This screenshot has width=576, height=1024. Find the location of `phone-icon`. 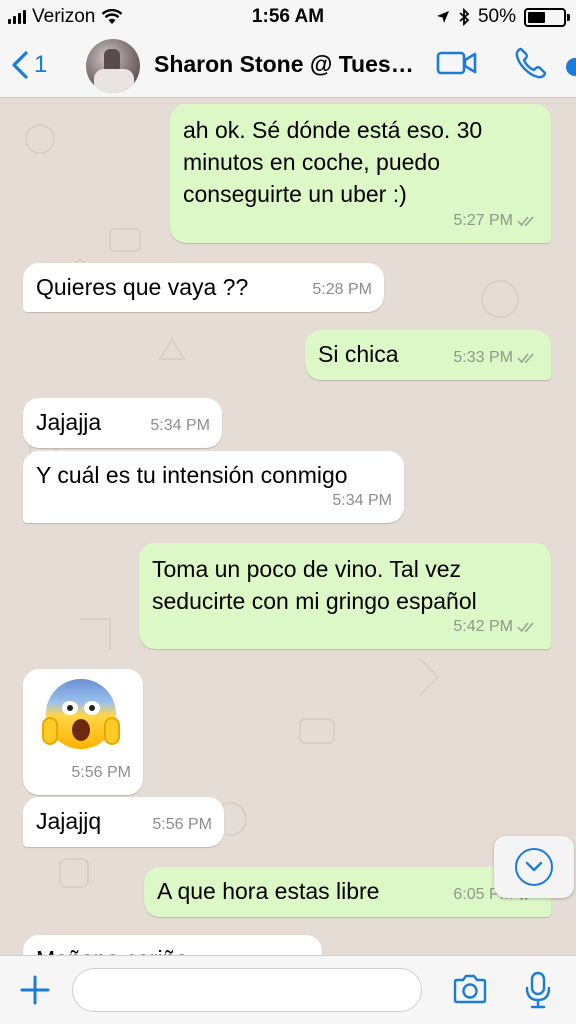

phone-icon is located at coordinates (531, 63).